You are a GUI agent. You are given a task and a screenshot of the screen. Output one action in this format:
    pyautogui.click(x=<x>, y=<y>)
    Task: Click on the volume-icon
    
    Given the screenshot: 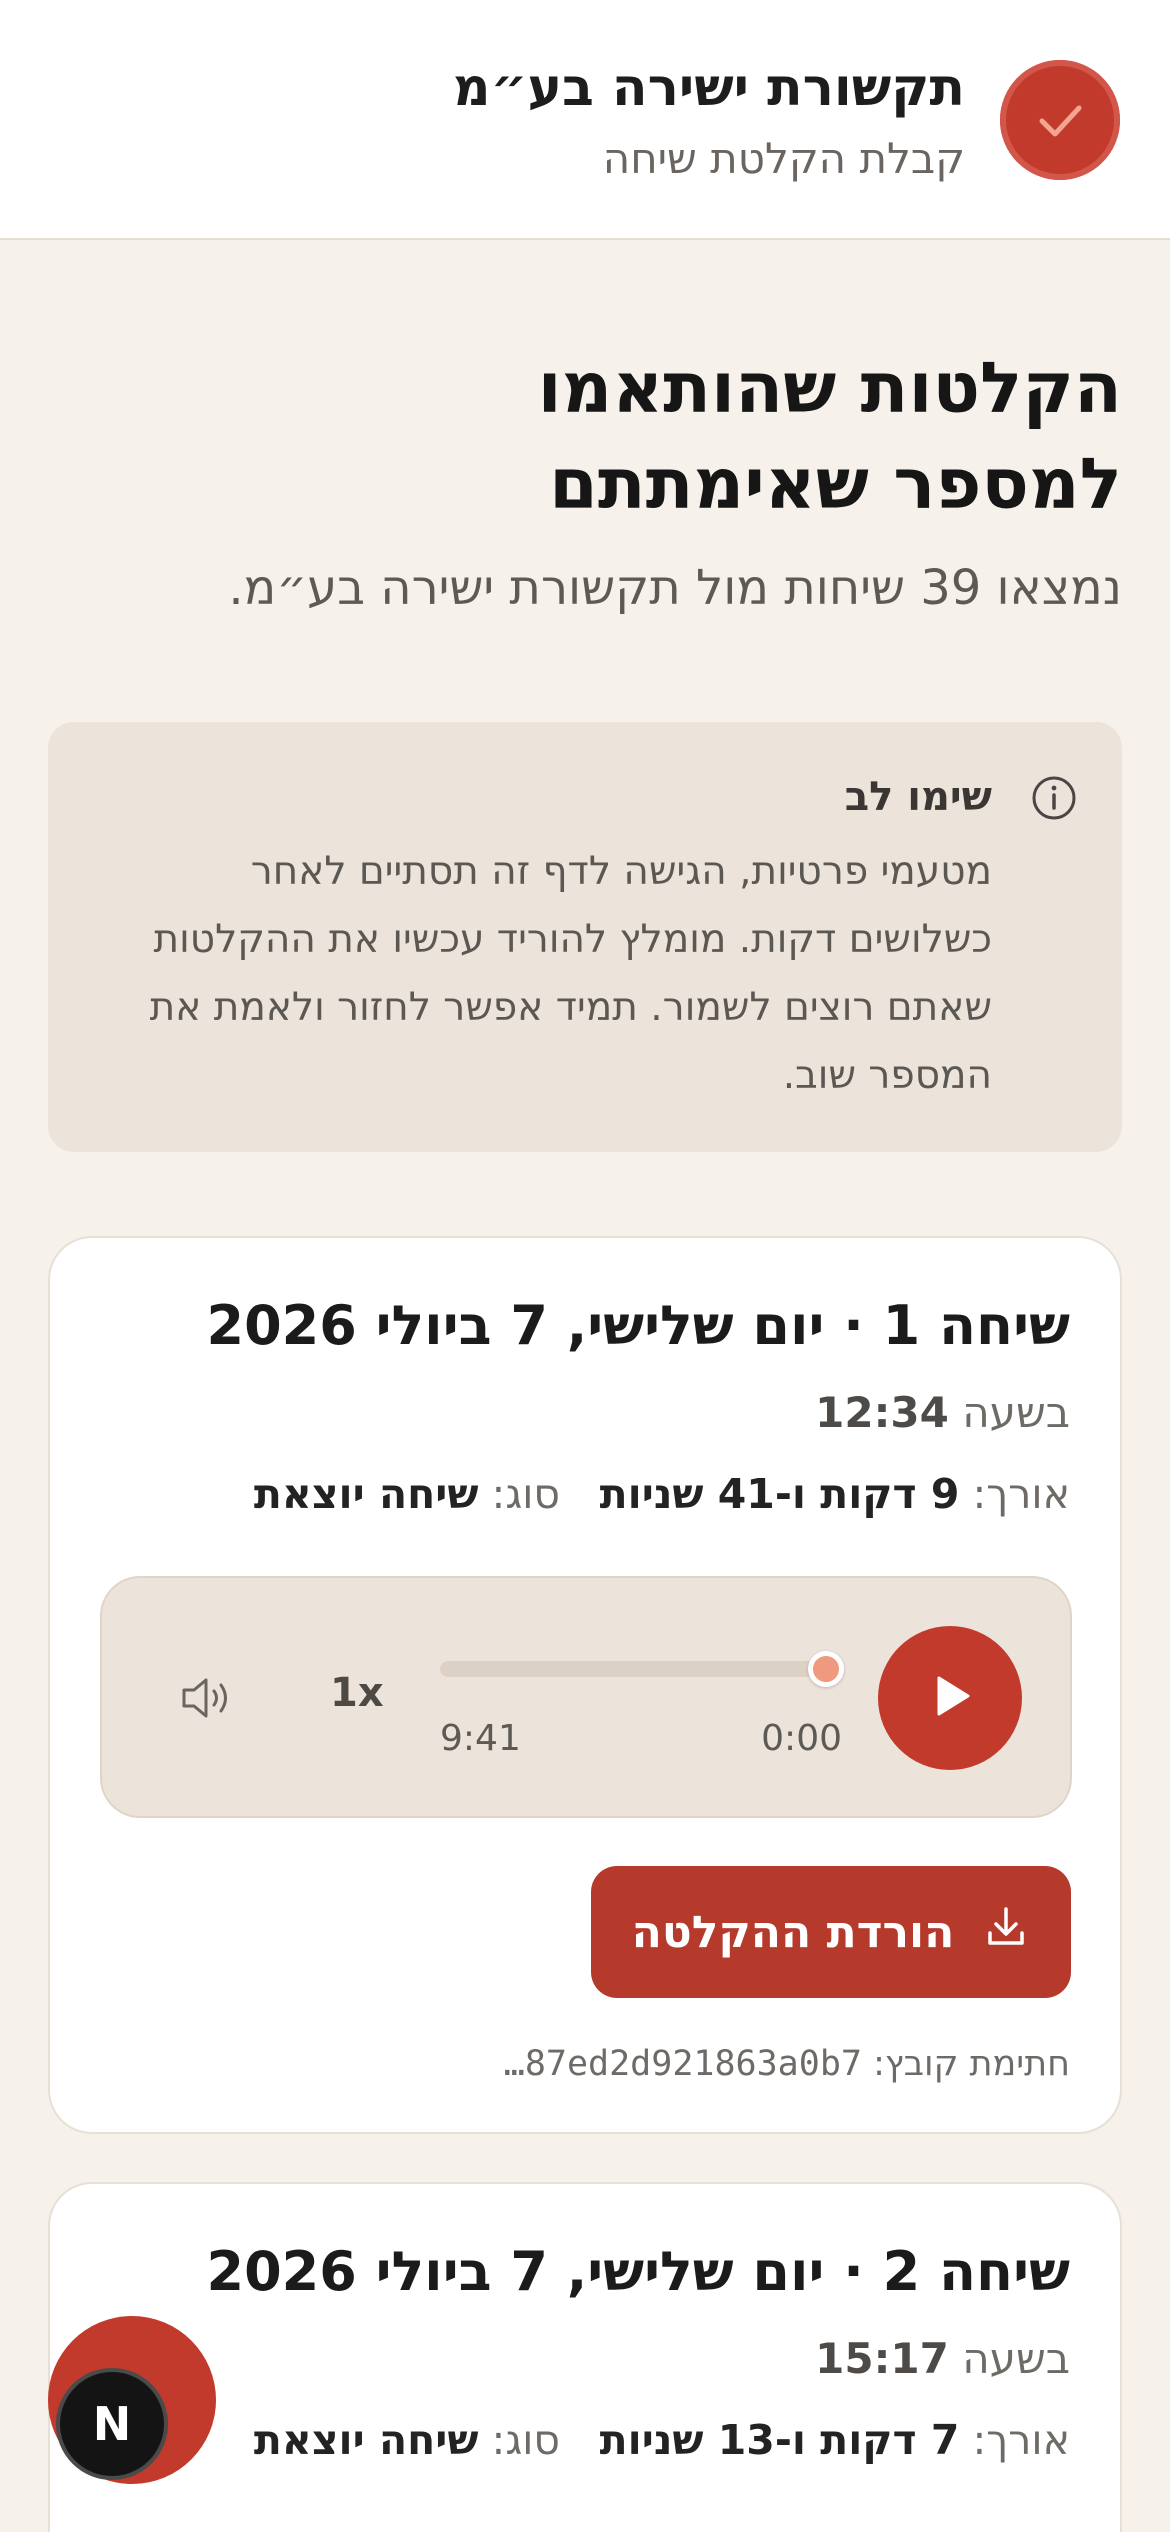 What is the action you would take?
    pyautogui.click(x=208, y=1700)
    